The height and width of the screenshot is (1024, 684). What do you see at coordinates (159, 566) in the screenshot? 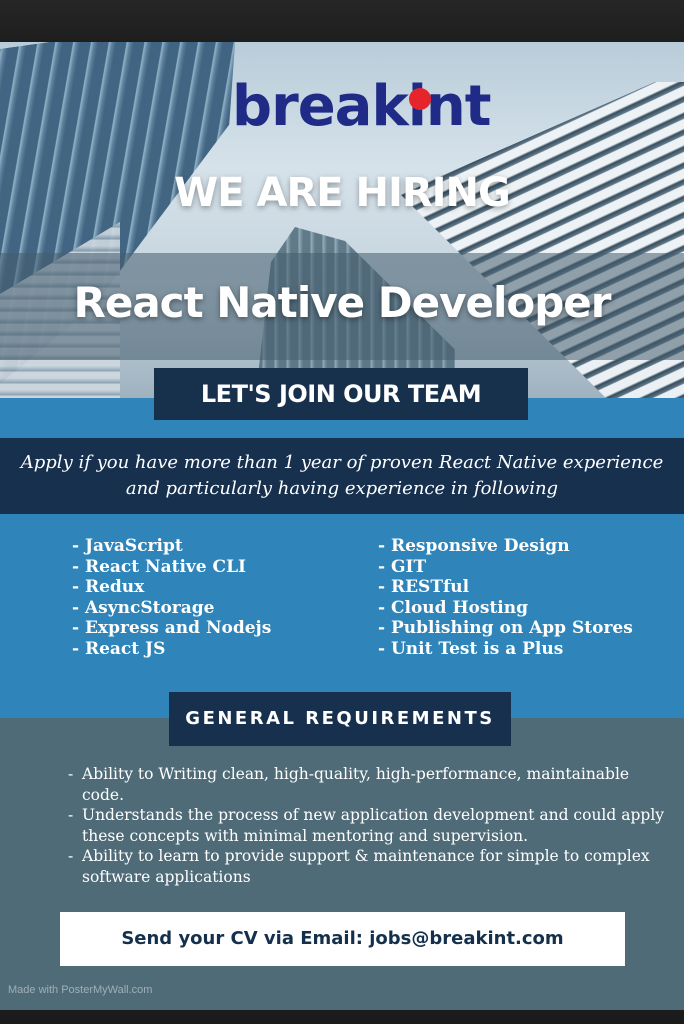
I see `skill-item: - React Native CLI` at bounding box center [159, 566].